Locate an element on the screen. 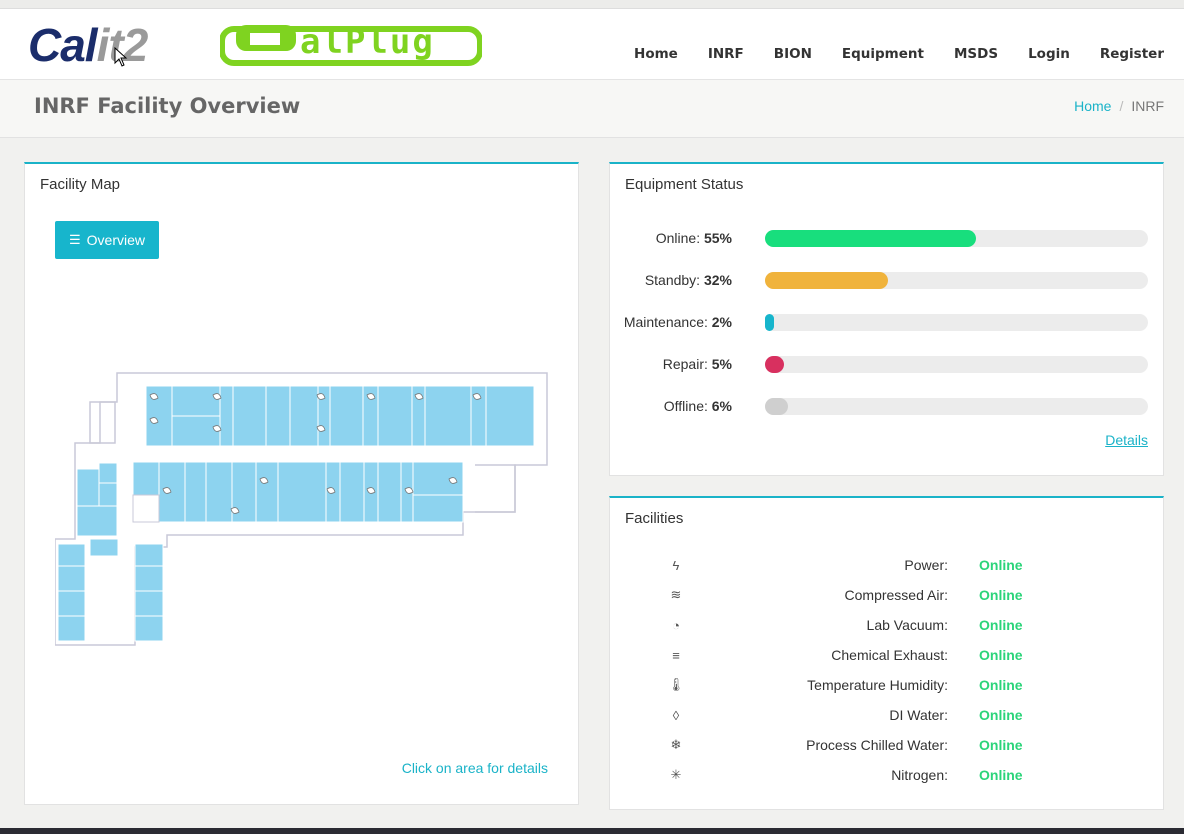 Image resolution: width=1184 pixels, height=834 pixels. exhaust-icon: ≡ is located at coordinates (676, 655).